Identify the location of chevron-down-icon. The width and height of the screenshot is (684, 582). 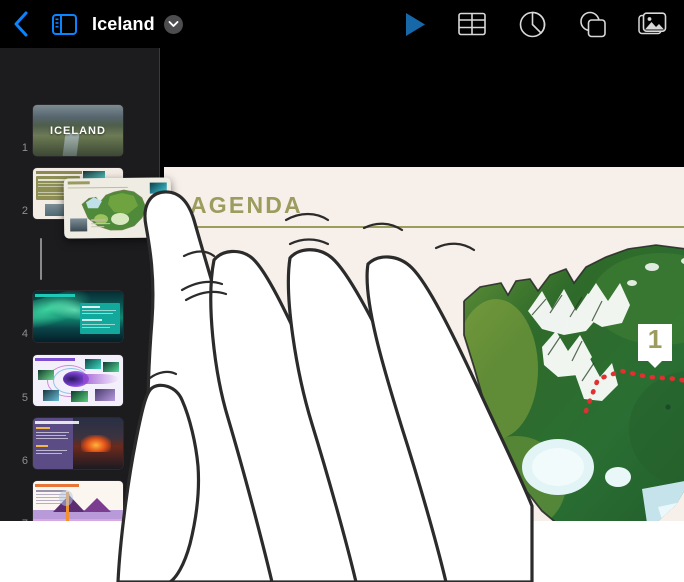
(173, 24).